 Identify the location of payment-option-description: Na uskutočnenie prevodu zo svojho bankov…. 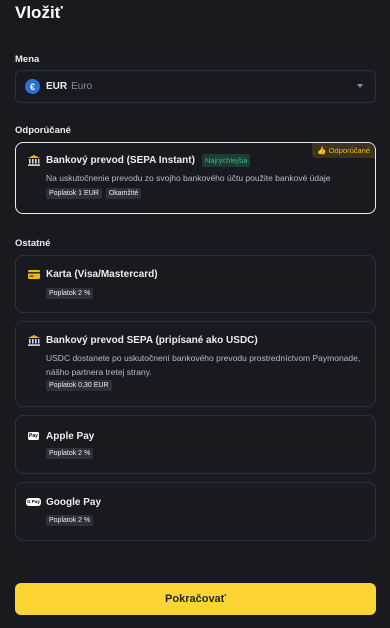
(188, 178).